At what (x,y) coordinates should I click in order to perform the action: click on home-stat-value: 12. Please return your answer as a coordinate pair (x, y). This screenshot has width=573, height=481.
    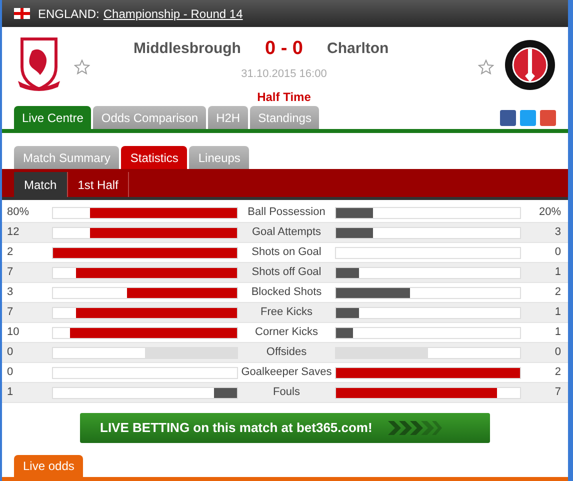
    Looking at the image, I should click on (13, 232).